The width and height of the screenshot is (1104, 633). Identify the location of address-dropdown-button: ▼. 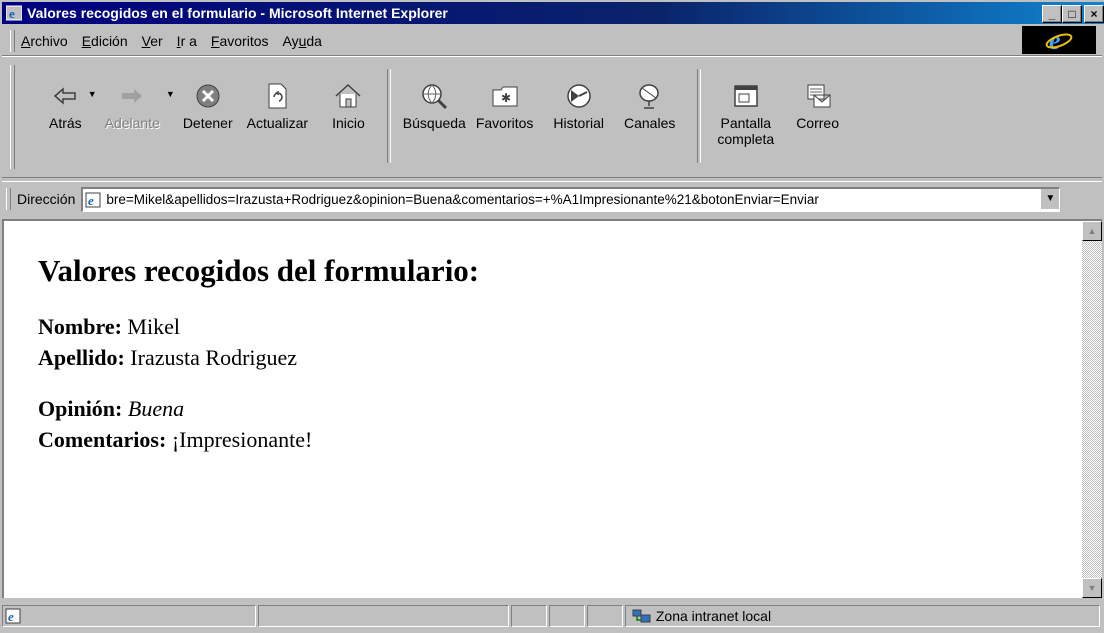
(1050, 198).